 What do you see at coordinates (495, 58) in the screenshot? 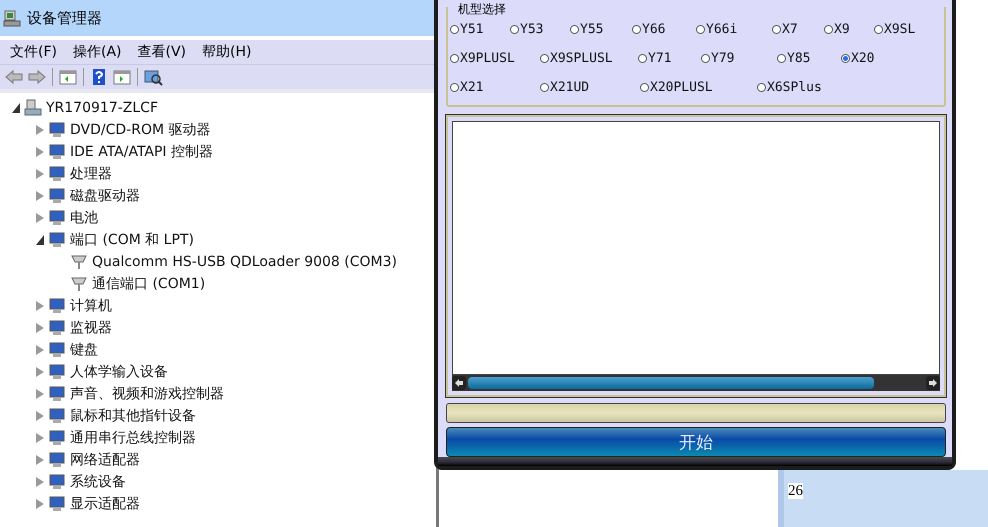
I see `radio-option: X9PLUSL` at bounding box center [495, 58].